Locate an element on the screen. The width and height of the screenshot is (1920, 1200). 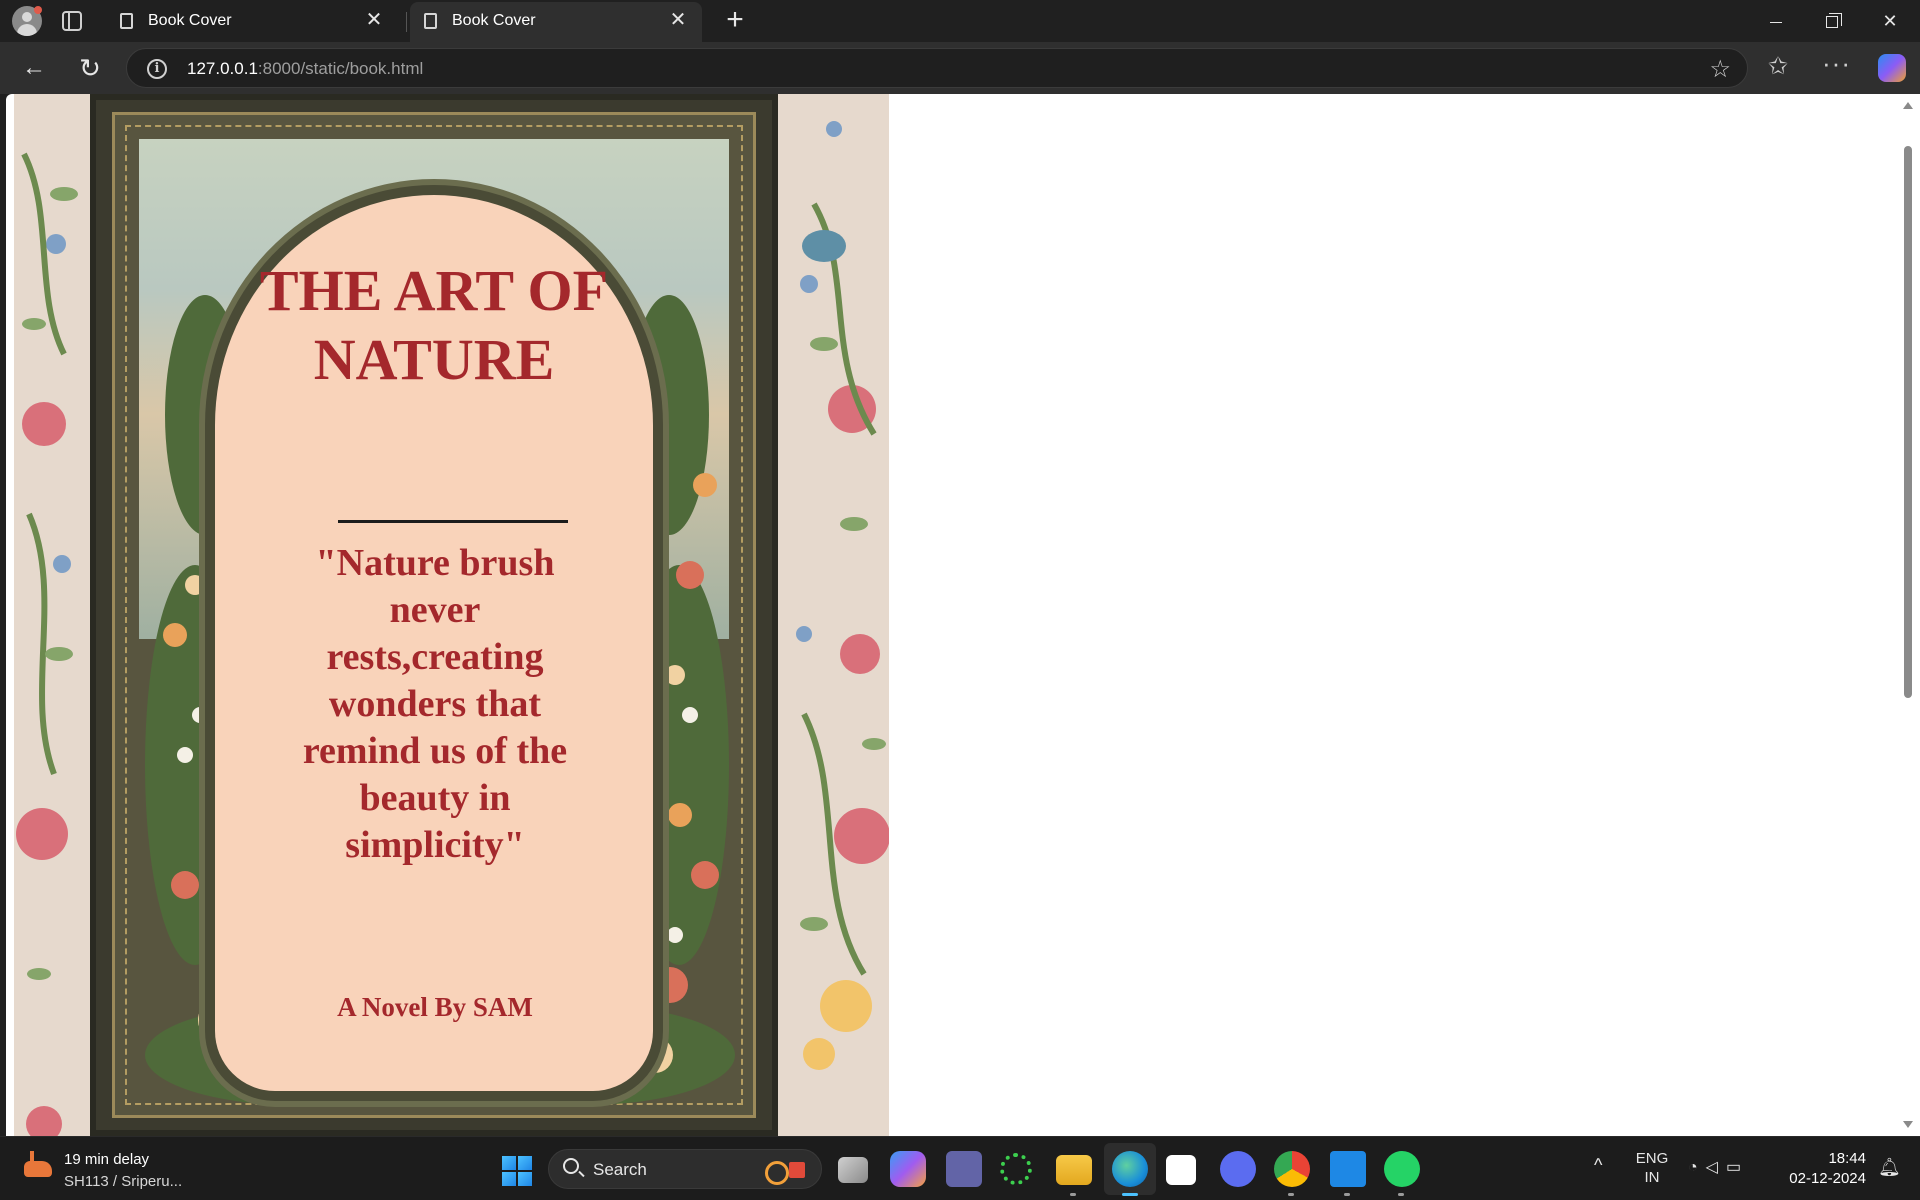
chrome-icon is located at coordinates (1292, 1169).